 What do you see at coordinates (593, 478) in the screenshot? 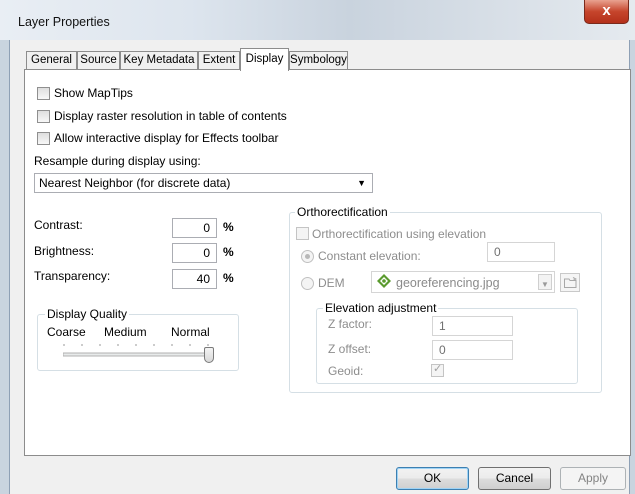
I see `apply-button: Apply` at bounding box center [593, 478].